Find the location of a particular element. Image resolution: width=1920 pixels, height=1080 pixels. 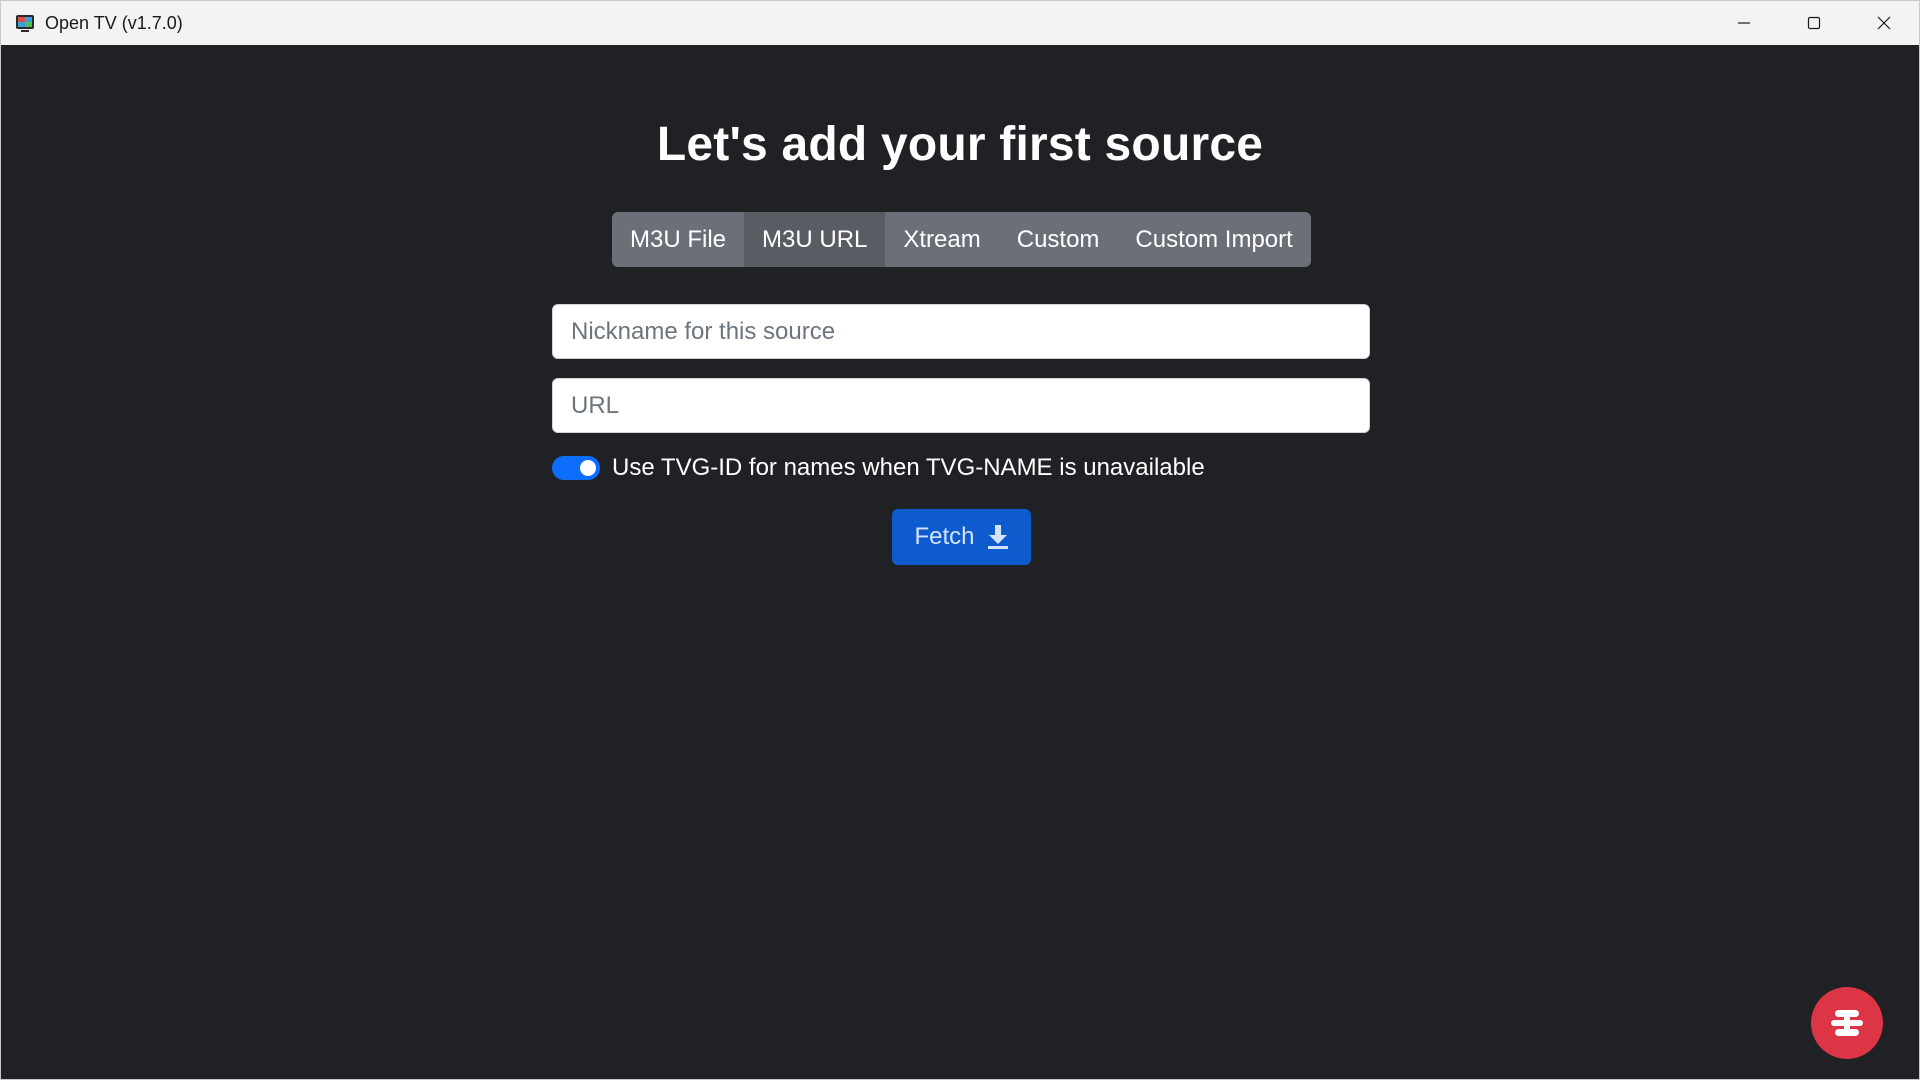

page-title: Let's add your first source is located at coordinates (960, 144).